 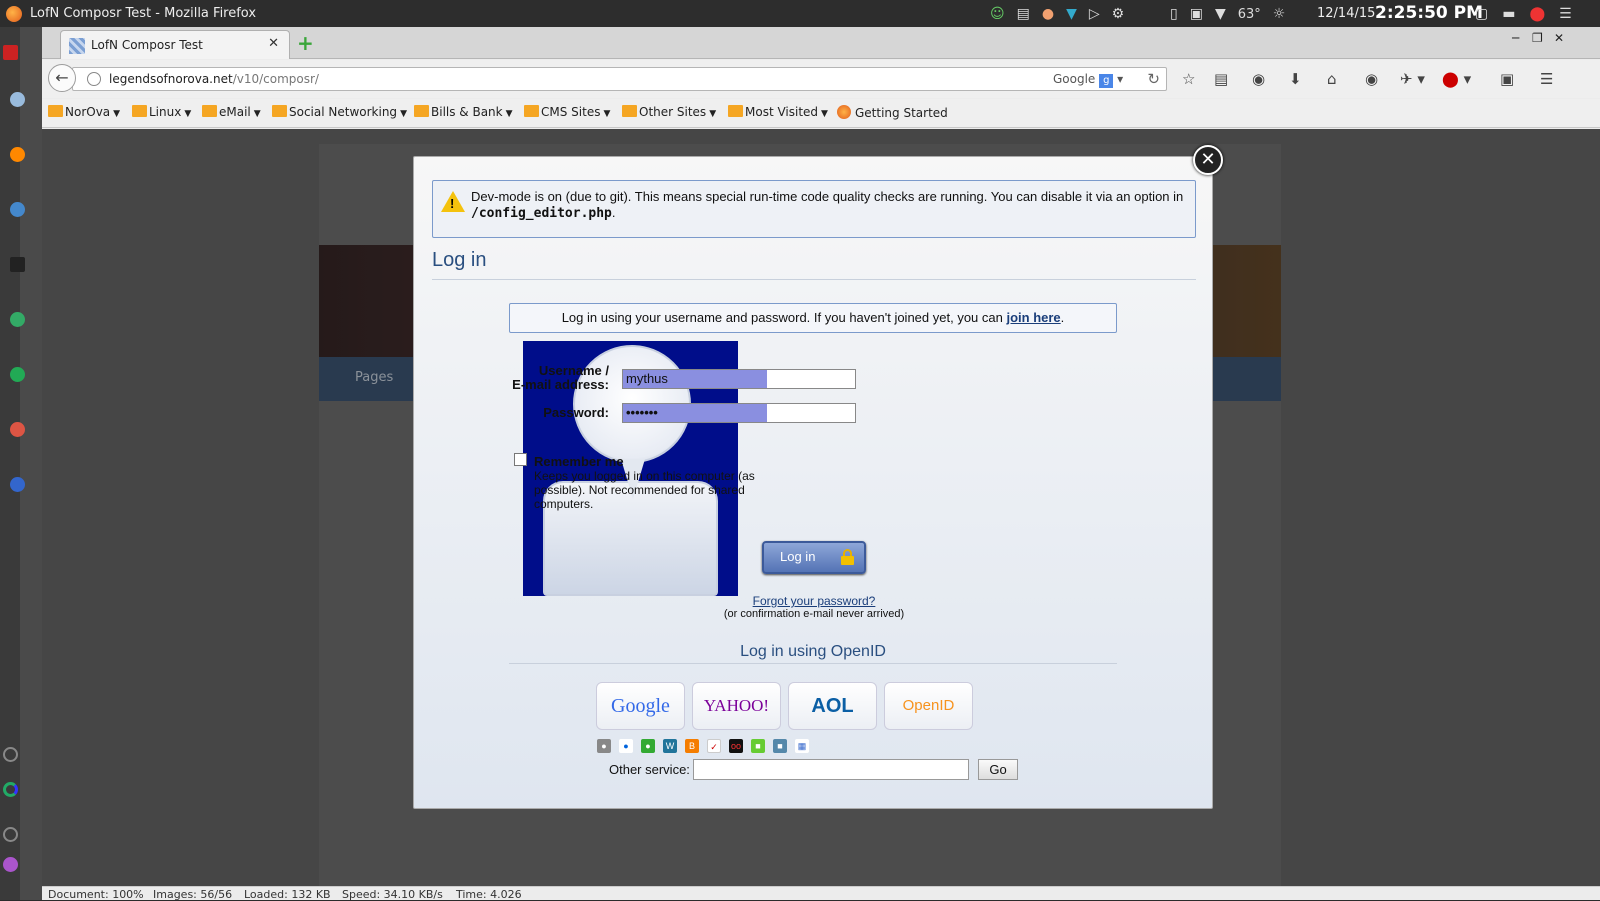 I want to click on bookmark-label: Other Sites, so click(x=673, y=112).